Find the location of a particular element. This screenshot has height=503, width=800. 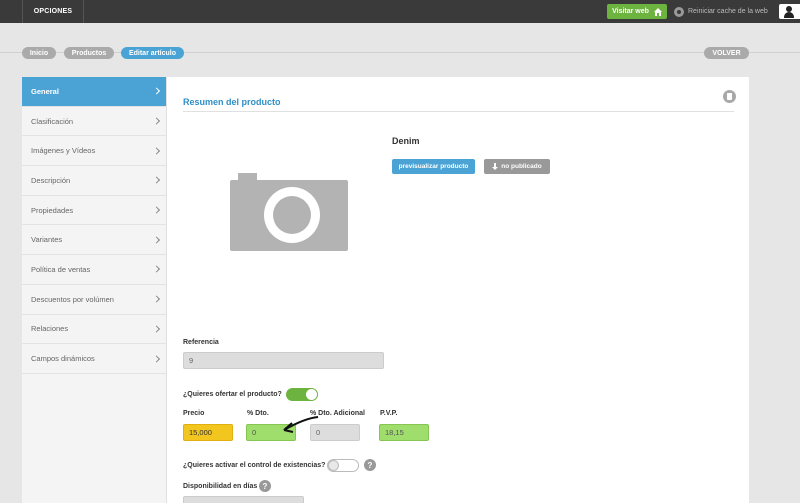

preview-product-button: previsualizar producto is located at coordinates (433, 166).